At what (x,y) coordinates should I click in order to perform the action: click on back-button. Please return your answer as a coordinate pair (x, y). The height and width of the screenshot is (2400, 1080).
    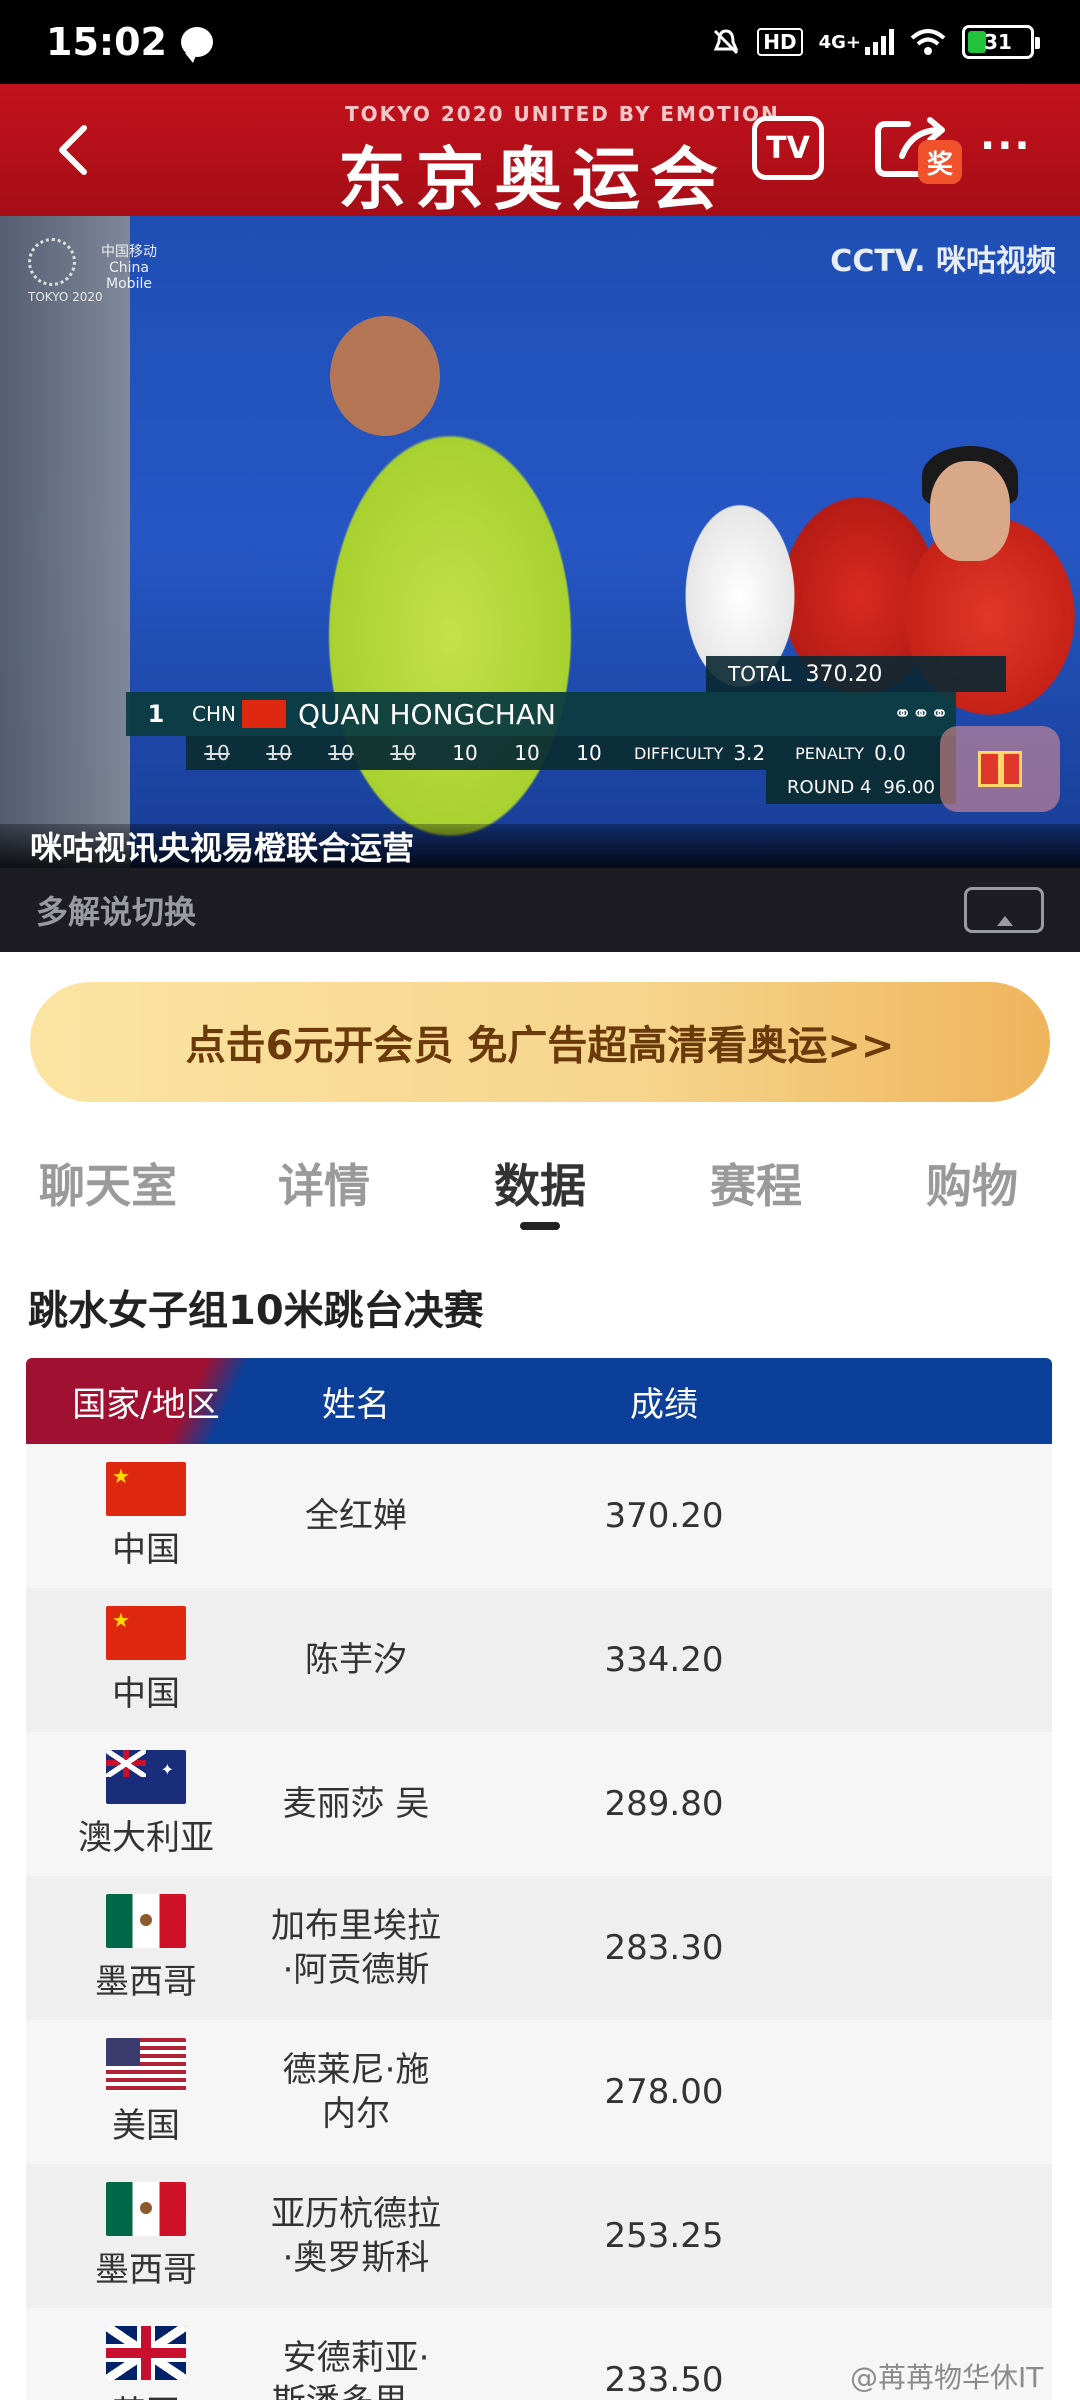
    Looking at the image, I should click on (72, 150).